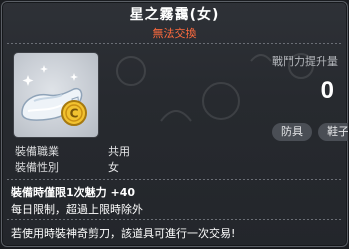  What do you see at coordinates (174, 33) in the screenshot?
I see `trade-status: 無法交換` at bounding box center [174, 33].